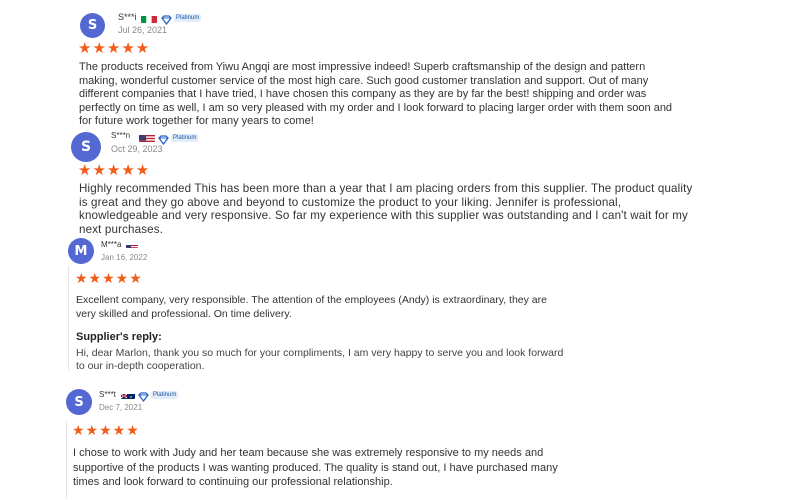 The width and height of the screenshot is (800, 500). Describe the element at coordinates (124, 257) in the screenshot. I see `review-date: Jan 16, 2022` at that location.